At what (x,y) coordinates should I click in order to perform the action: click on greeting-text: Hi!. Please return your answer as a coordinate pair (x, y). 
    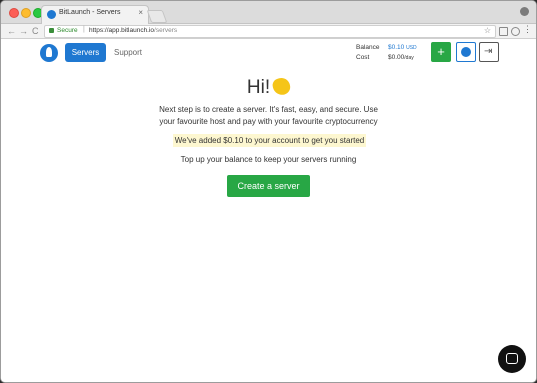
    Looking at the image, I should click on (258, 87).